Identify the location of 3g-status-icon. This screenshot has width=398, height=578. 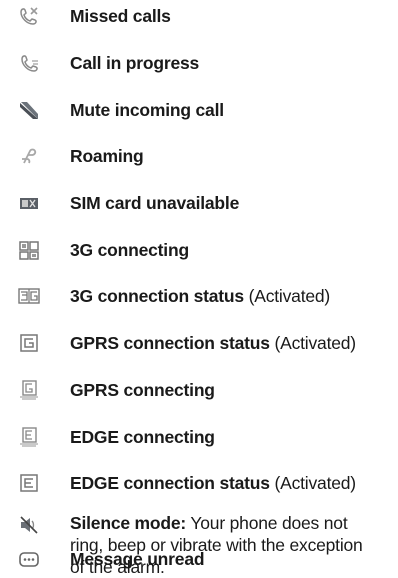
(29, 296).